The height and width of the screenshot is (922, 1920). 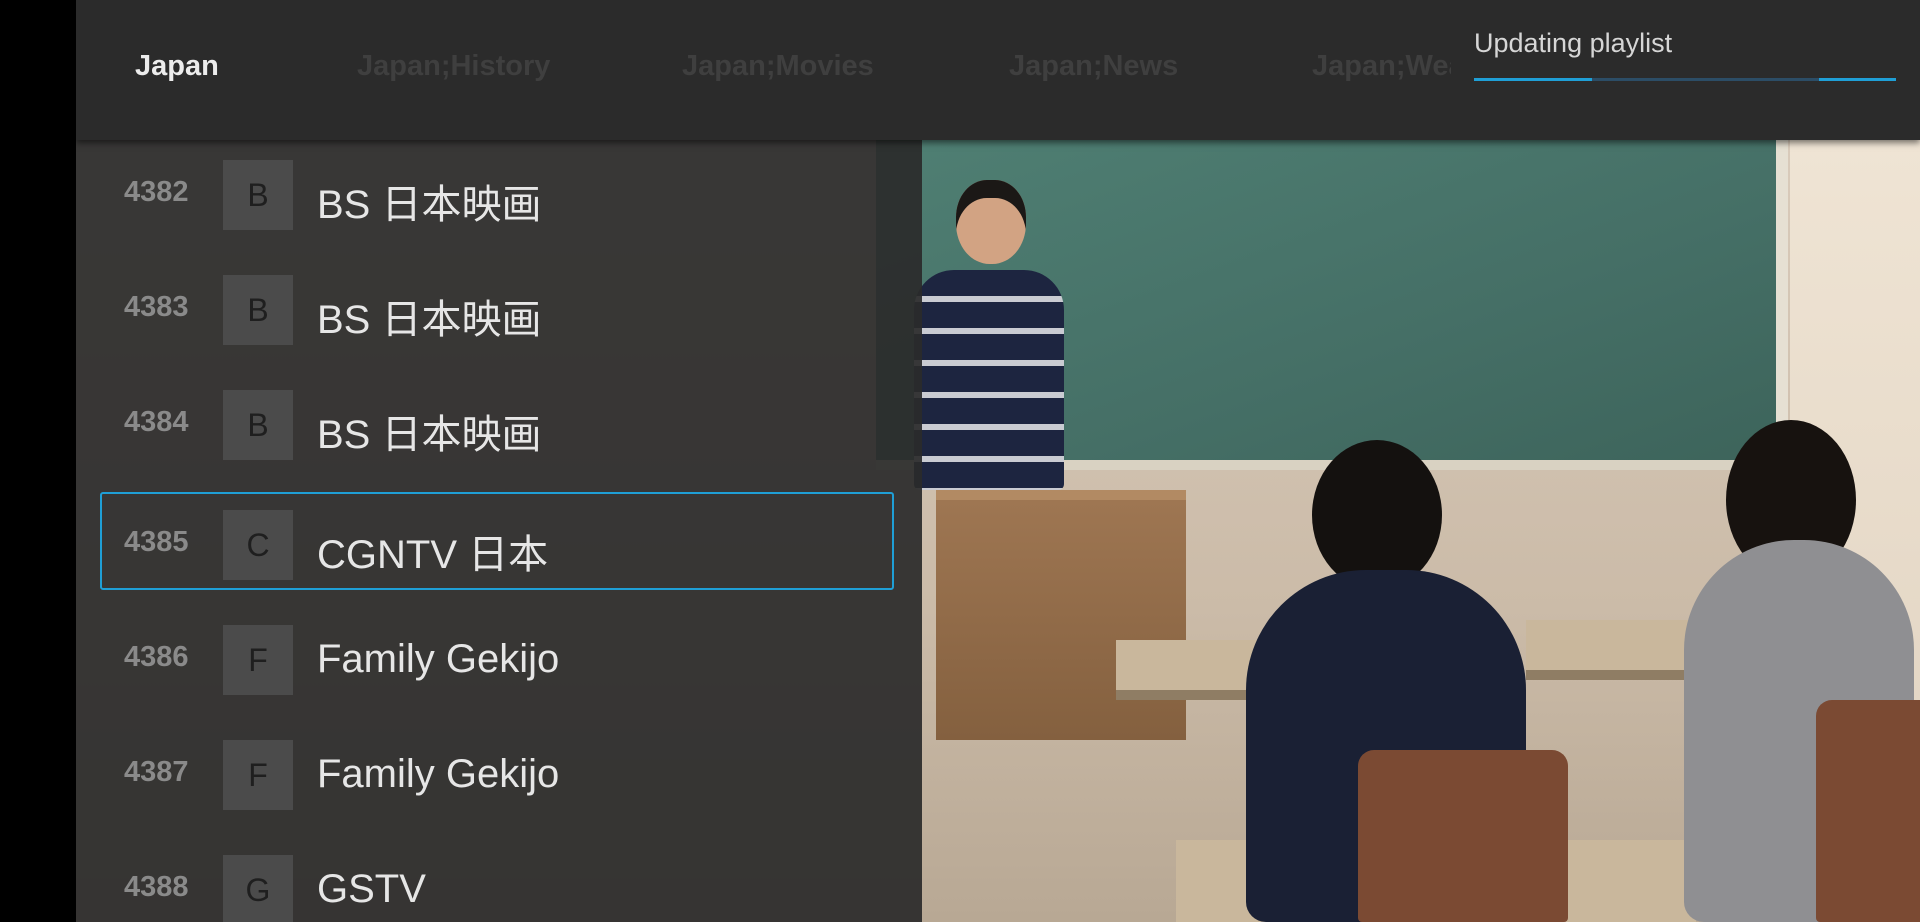 What do you see at coordinates (453, 66) in the screenshot?
I see `tab-japan-history: Japan;History` at bounding box center [453, 66].